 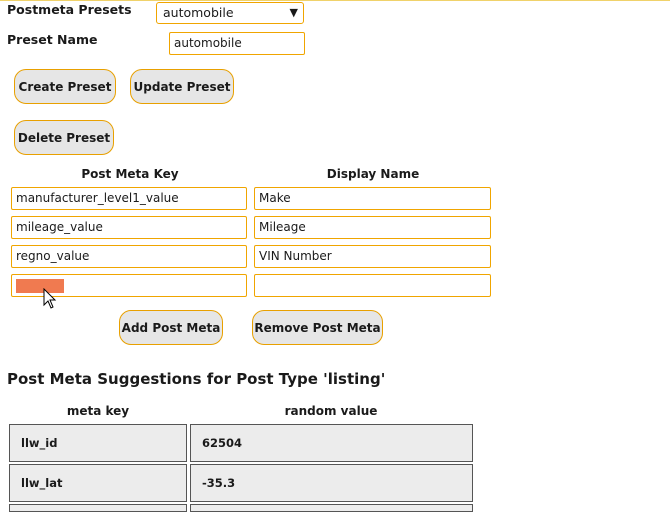 I want to click on preset-name-label: Preset Name, so click(x=52, y=39).